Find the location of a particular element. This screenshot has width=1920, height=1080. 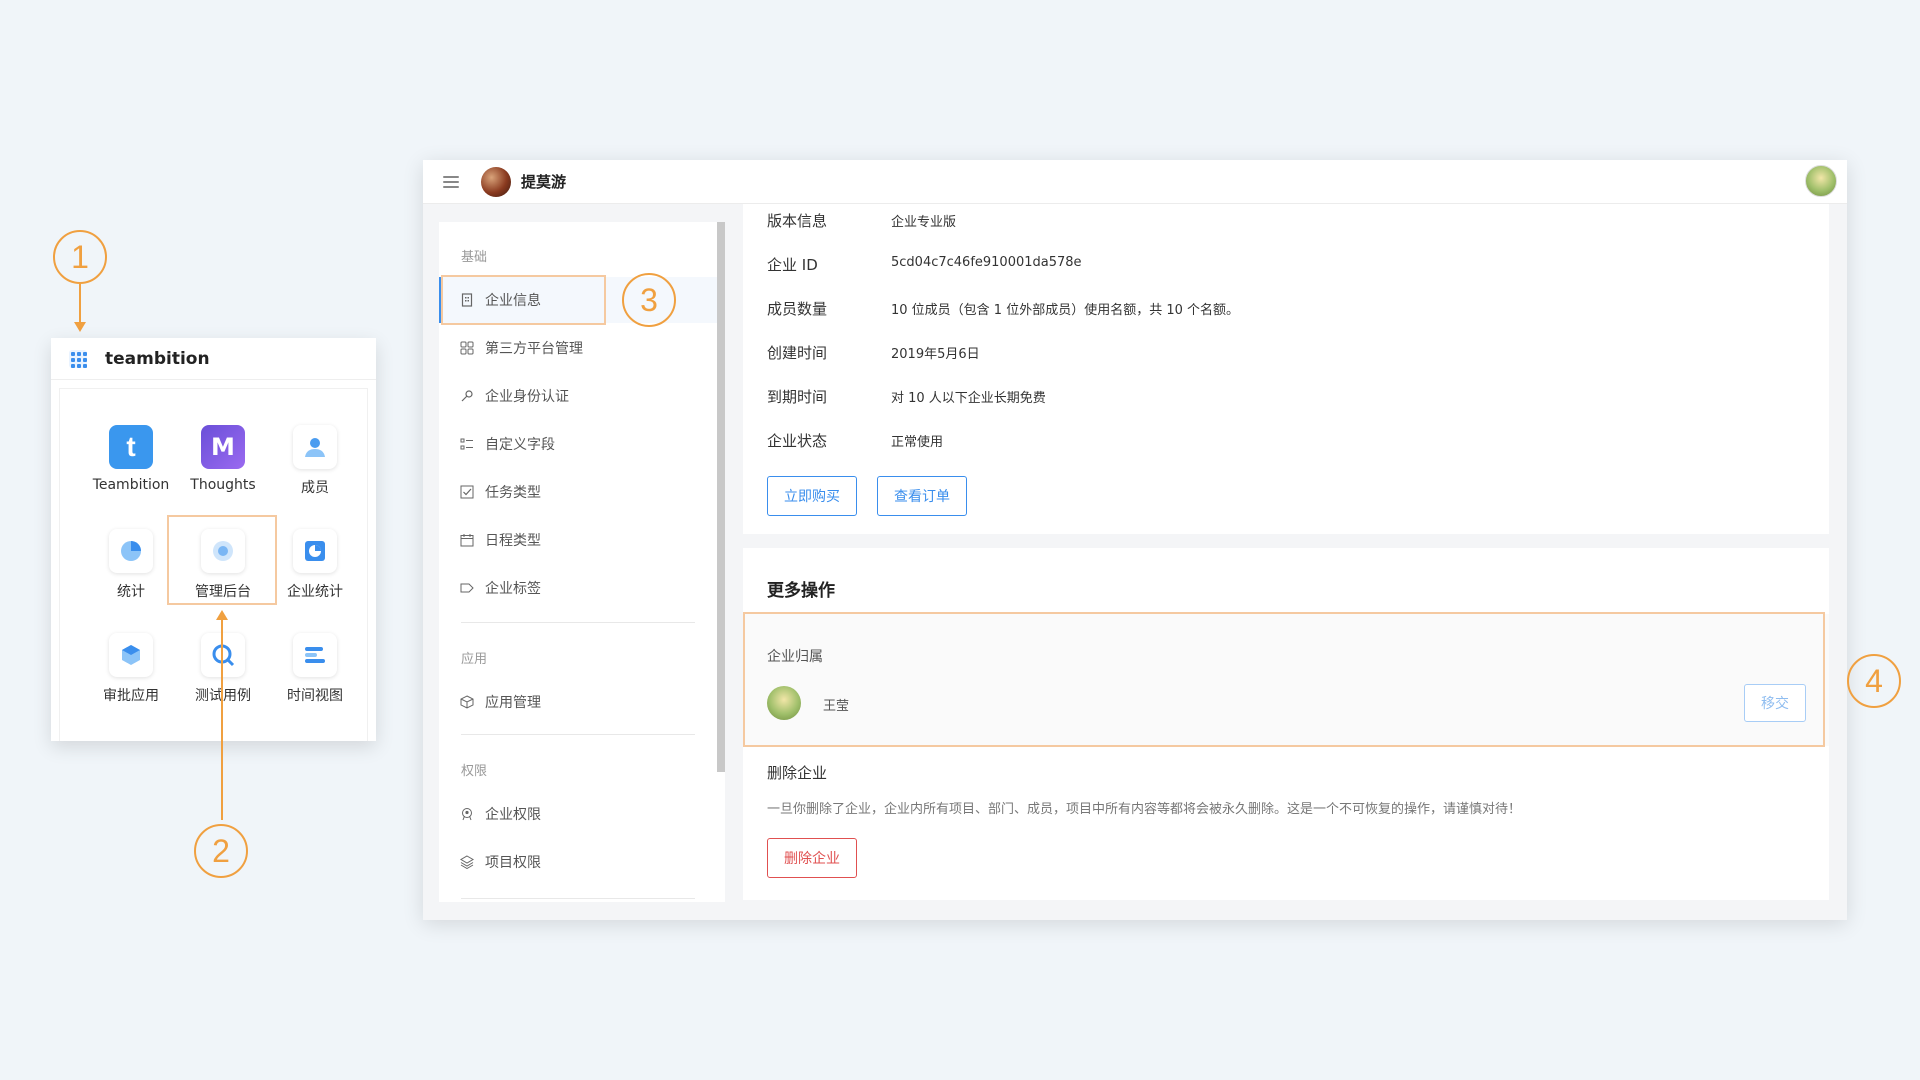

info-value: 5cd04c7c46fe910001da578e is located at coordinates (986, 262).